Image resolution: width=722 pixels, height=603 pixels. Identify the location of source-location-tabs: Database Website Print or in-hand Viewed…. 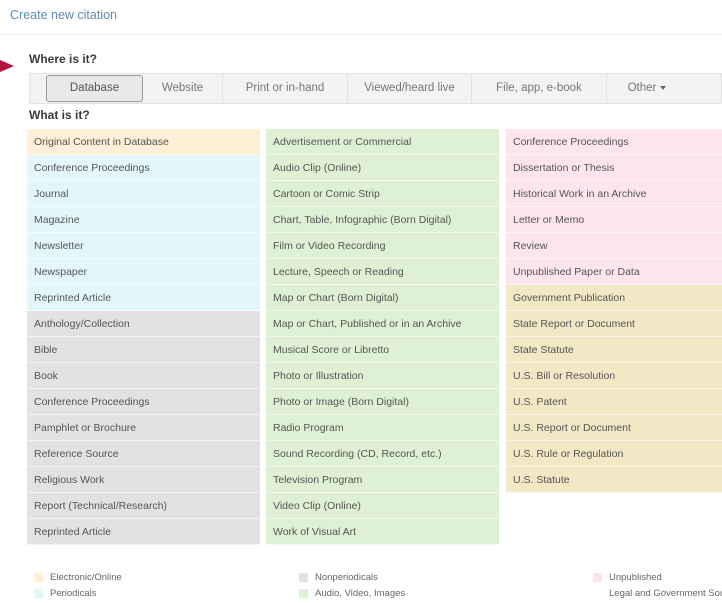
(375, 88).